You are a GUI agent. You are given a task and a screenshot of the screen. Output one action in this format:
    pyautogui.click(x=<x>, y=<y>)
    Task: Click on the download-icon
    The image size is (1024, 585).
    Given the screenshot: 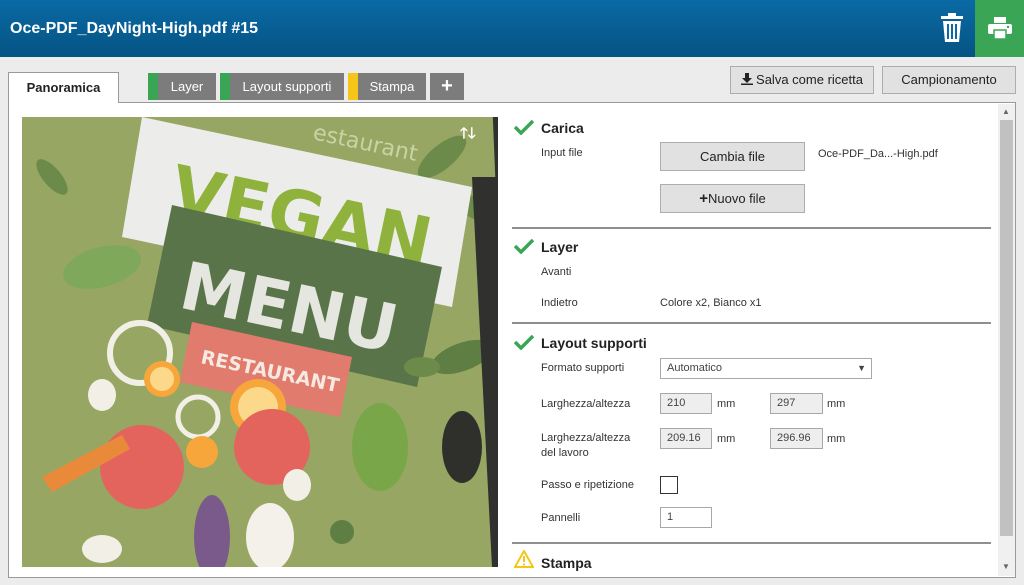 What is the action you would take?
    pyautogui.click(x=747, y=79)
    